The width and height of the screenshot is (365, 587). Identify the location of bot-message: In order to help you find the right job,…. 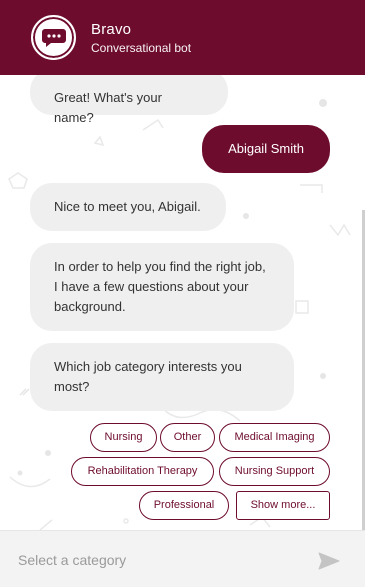
(162, 287).